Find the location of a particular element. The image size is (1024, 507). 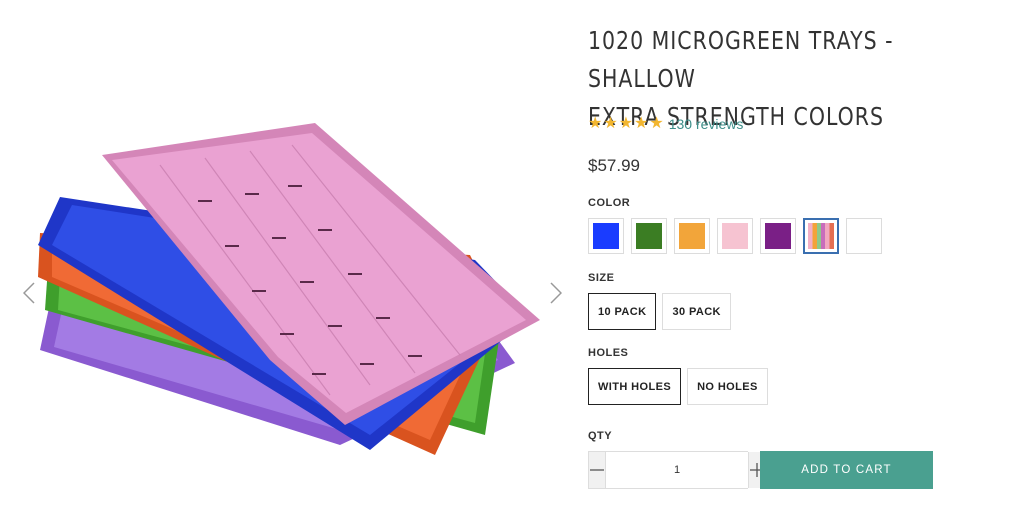

holes-options: WITH HOLES NO HOLES is located at coordinates (678, 386).